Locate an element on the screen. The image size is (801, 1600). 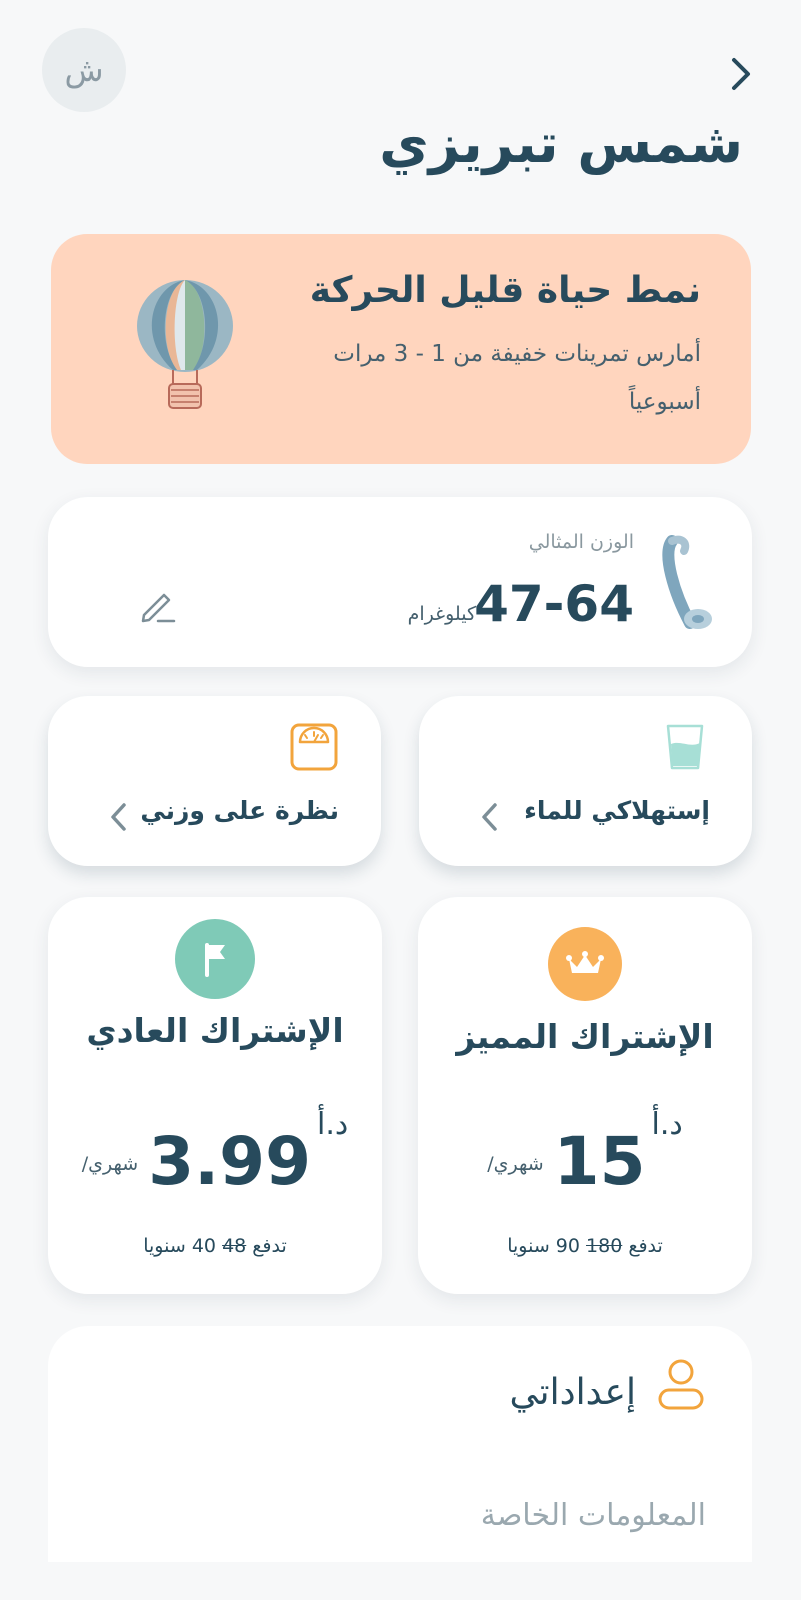
scale-icon is located at coordinates (314, 747).